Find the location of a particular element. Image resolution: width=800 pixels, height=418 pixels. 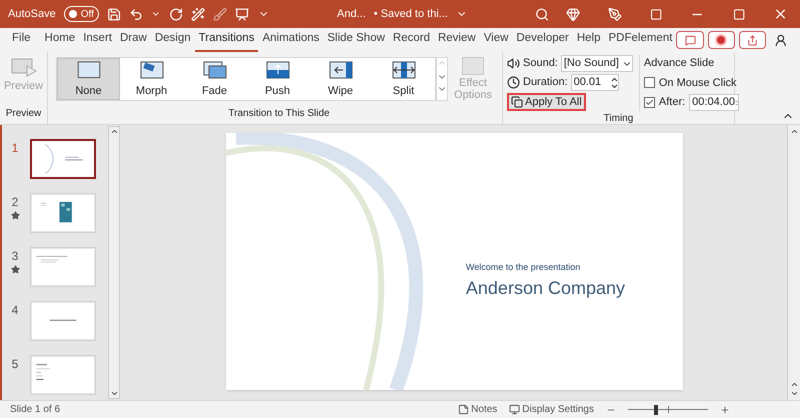

ribbon-tab: Review is located at coordinates (457, 40).